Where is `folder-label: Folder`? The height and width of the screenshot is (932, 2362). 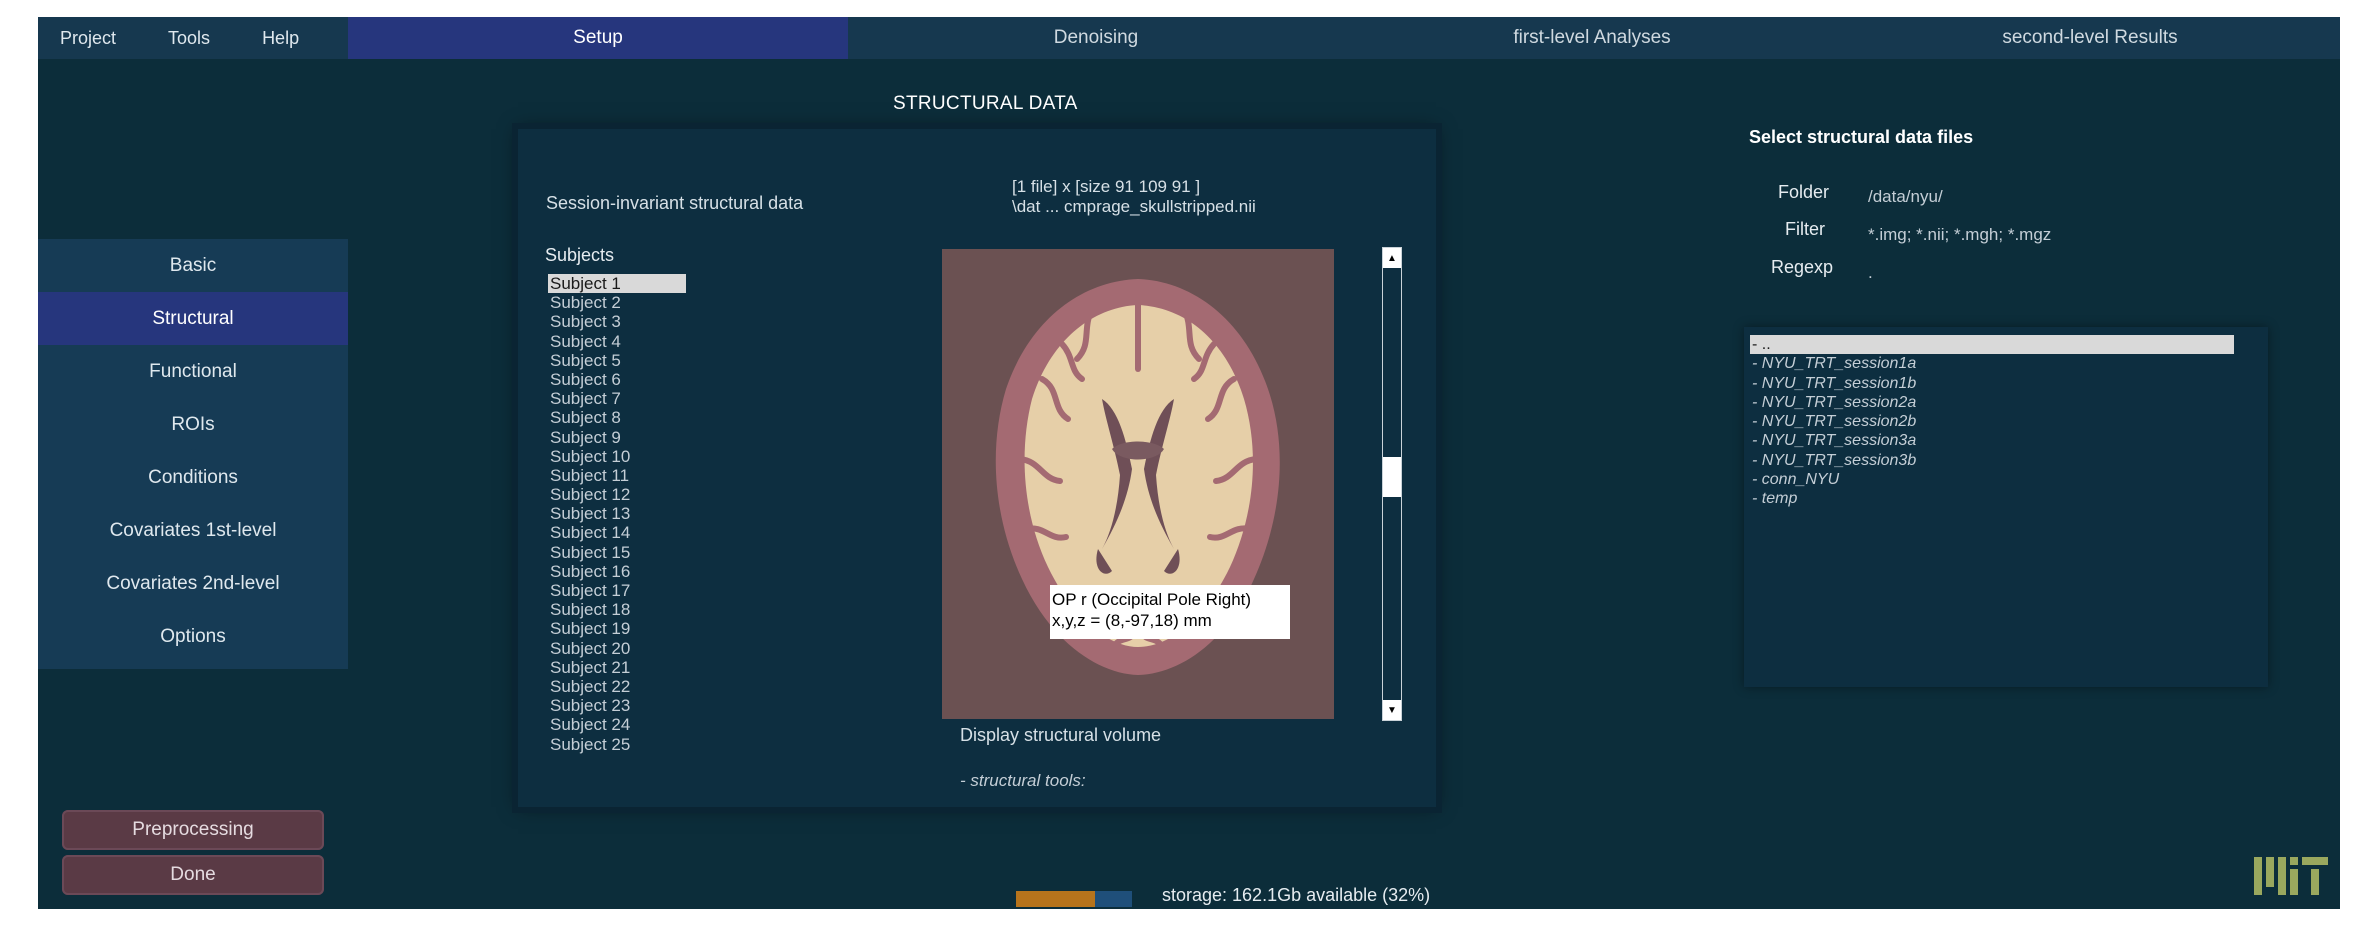
folder-label: Folder is located at coordinates (1804, 192).